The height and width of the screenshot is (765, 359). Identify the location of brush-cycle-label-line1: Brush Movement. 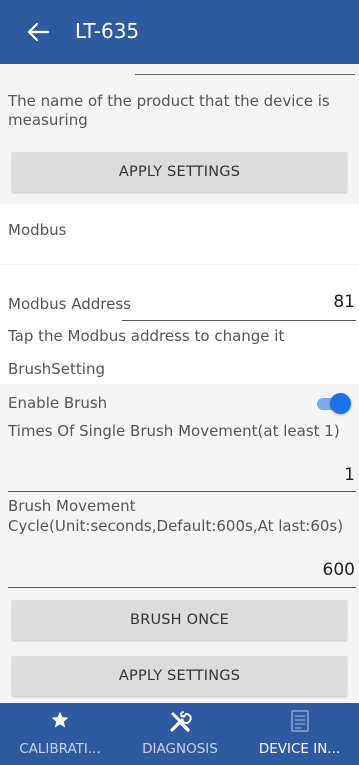
(72, 506).